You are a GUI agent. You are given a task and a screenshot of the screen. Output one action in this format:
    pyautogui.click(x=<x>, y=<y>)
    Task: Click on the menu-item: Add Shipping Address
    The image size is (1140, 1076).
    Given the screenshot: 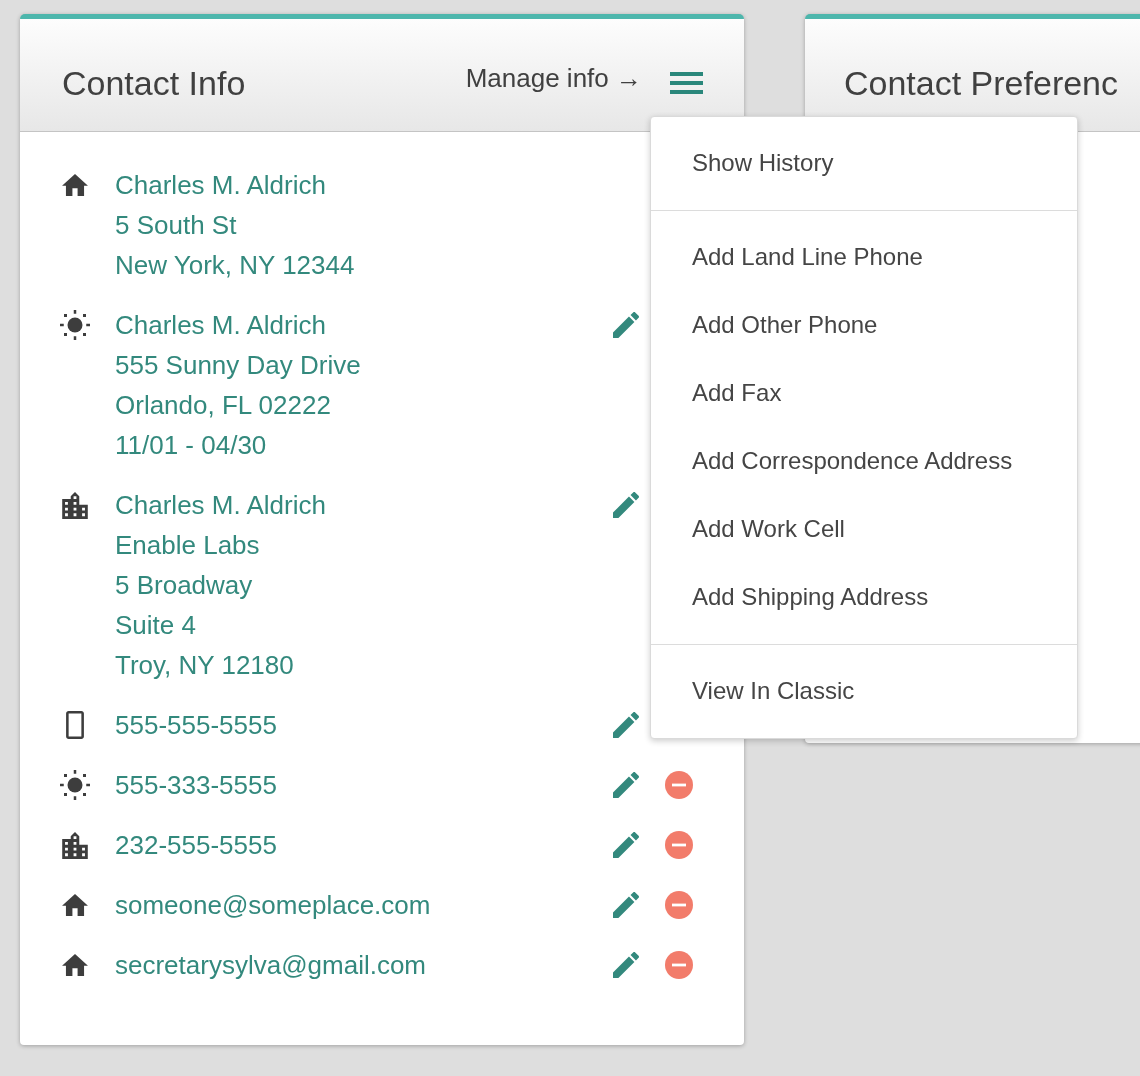 What is the action you would take?
    pyautogui.click(x=864, y=597)
    